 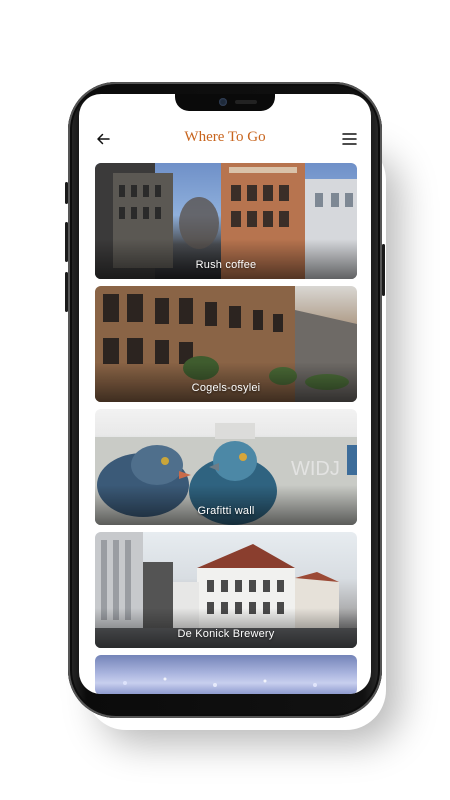 I want to click on place-name: Grafitti wall, so click(x=226, y=511).